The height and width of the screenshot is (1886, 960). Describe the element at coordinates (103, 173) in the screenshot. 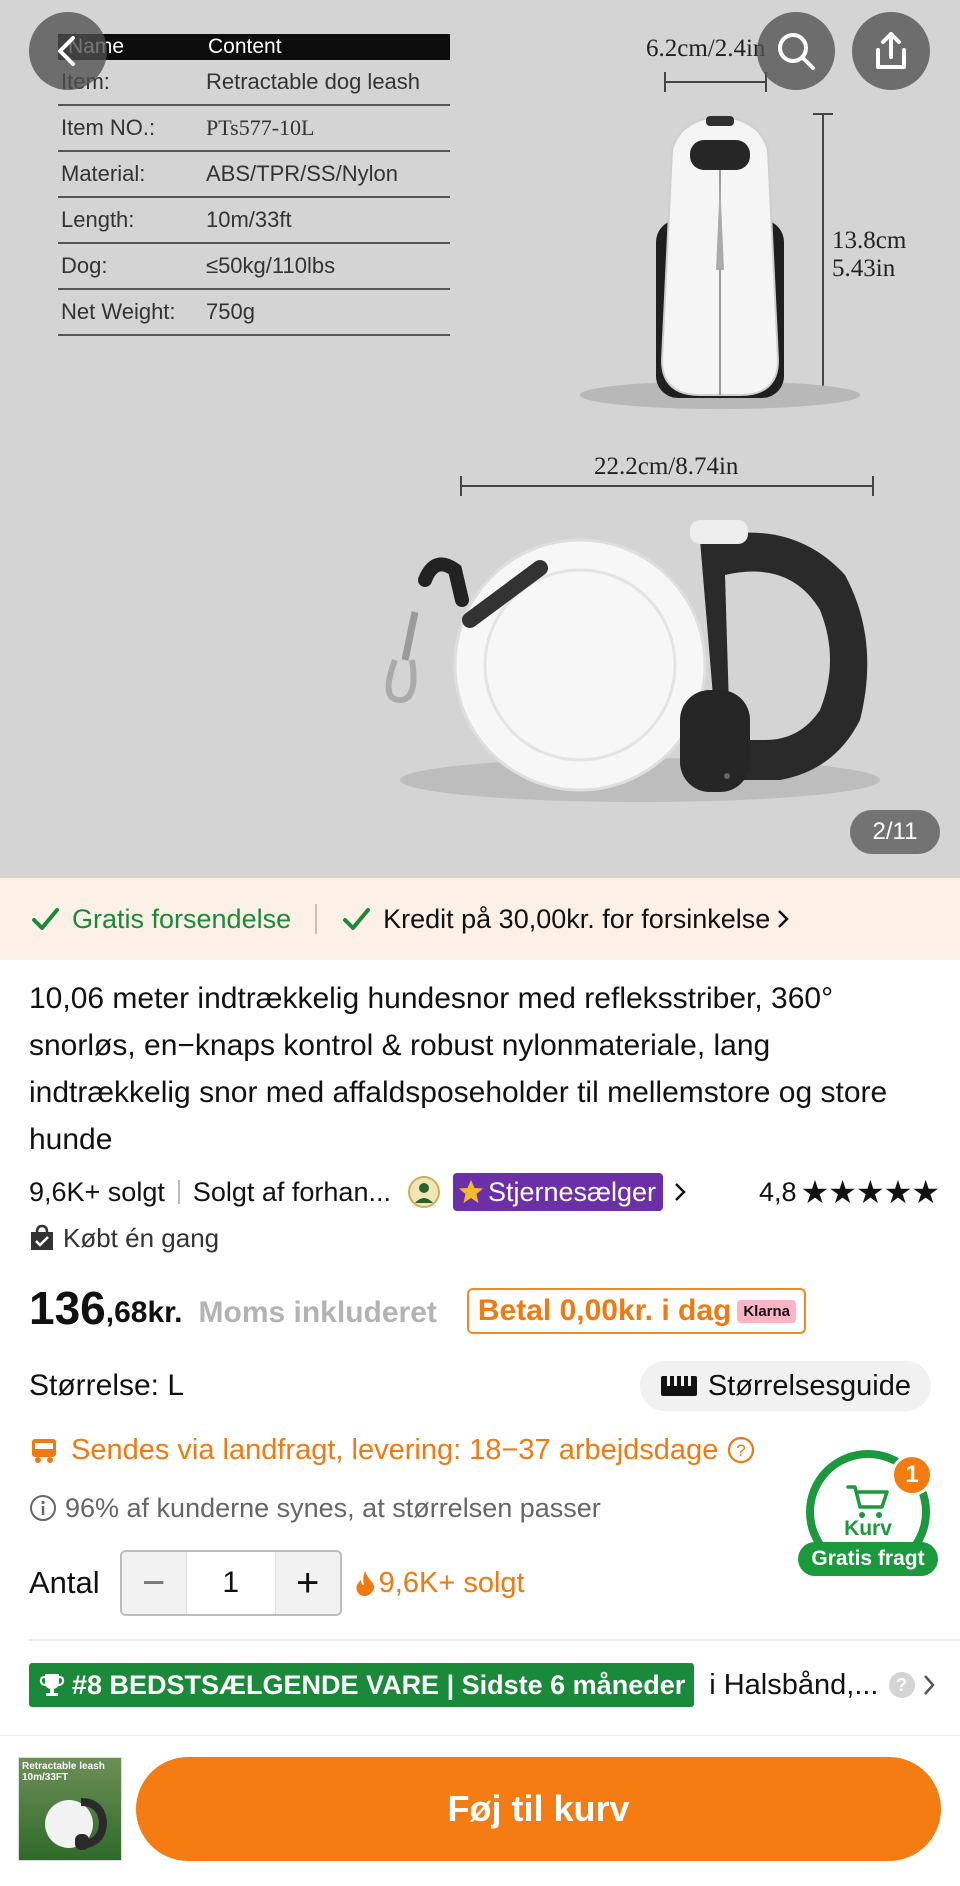

I see `spec-key: Material:` at that location.